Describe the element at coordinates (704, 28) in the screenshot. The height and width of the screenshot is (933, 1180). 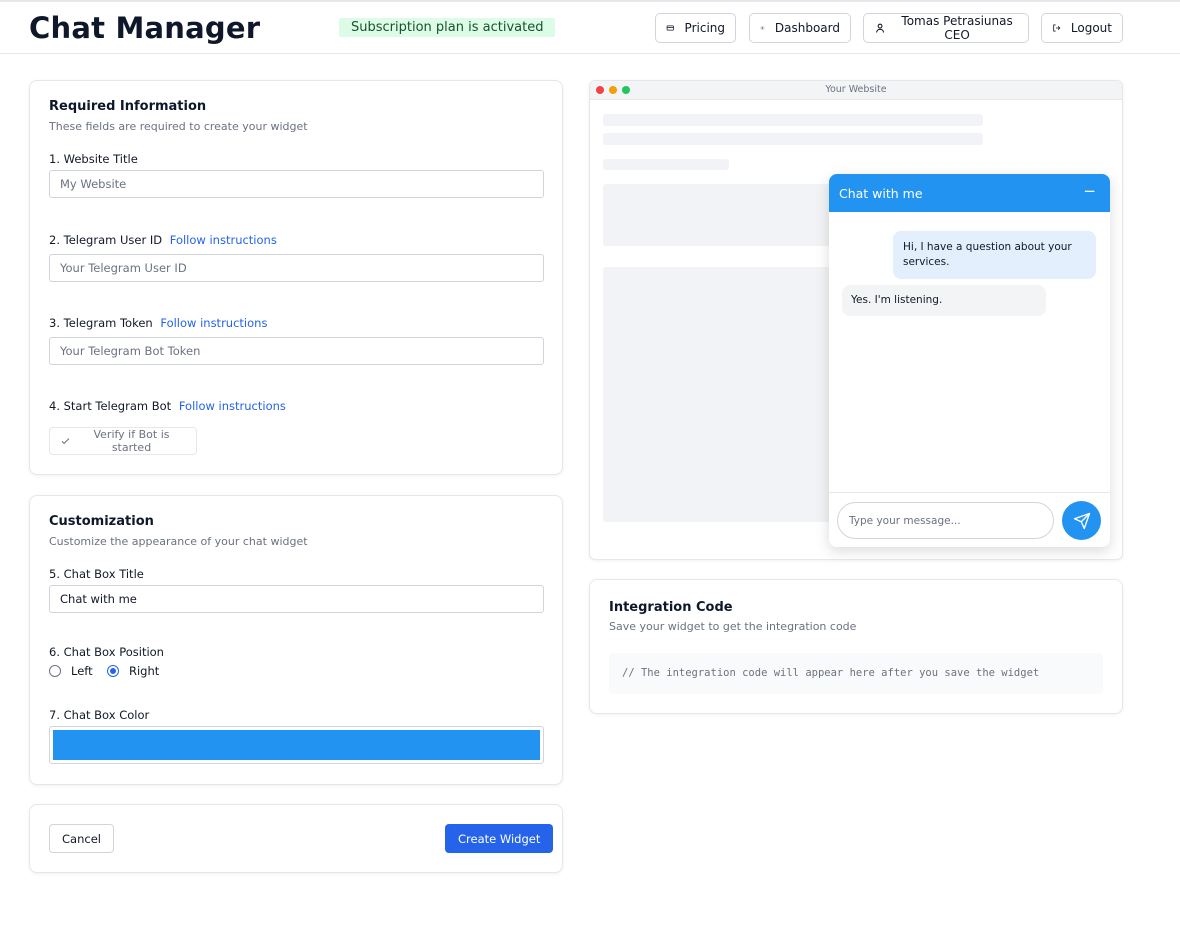
I see `pricing-label: Pricing` at that location.